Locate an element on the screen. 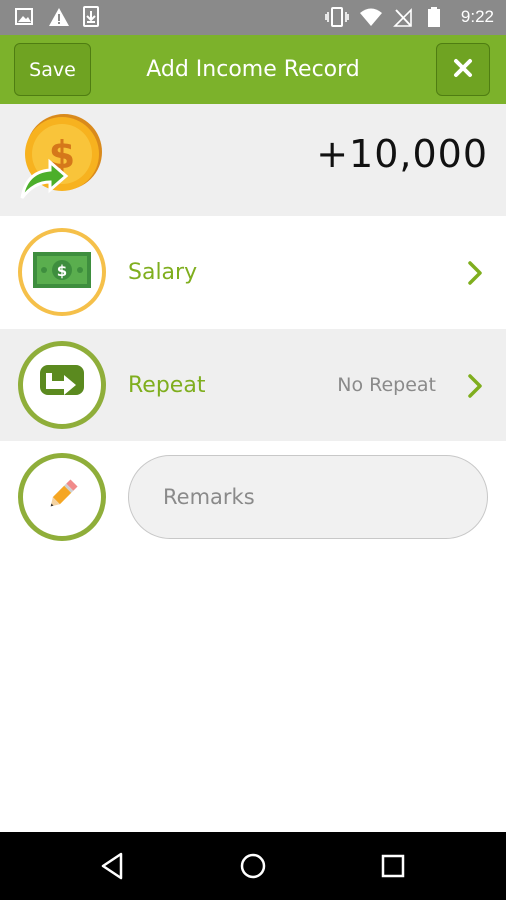  download-icon is located at coordinates (92, 17).